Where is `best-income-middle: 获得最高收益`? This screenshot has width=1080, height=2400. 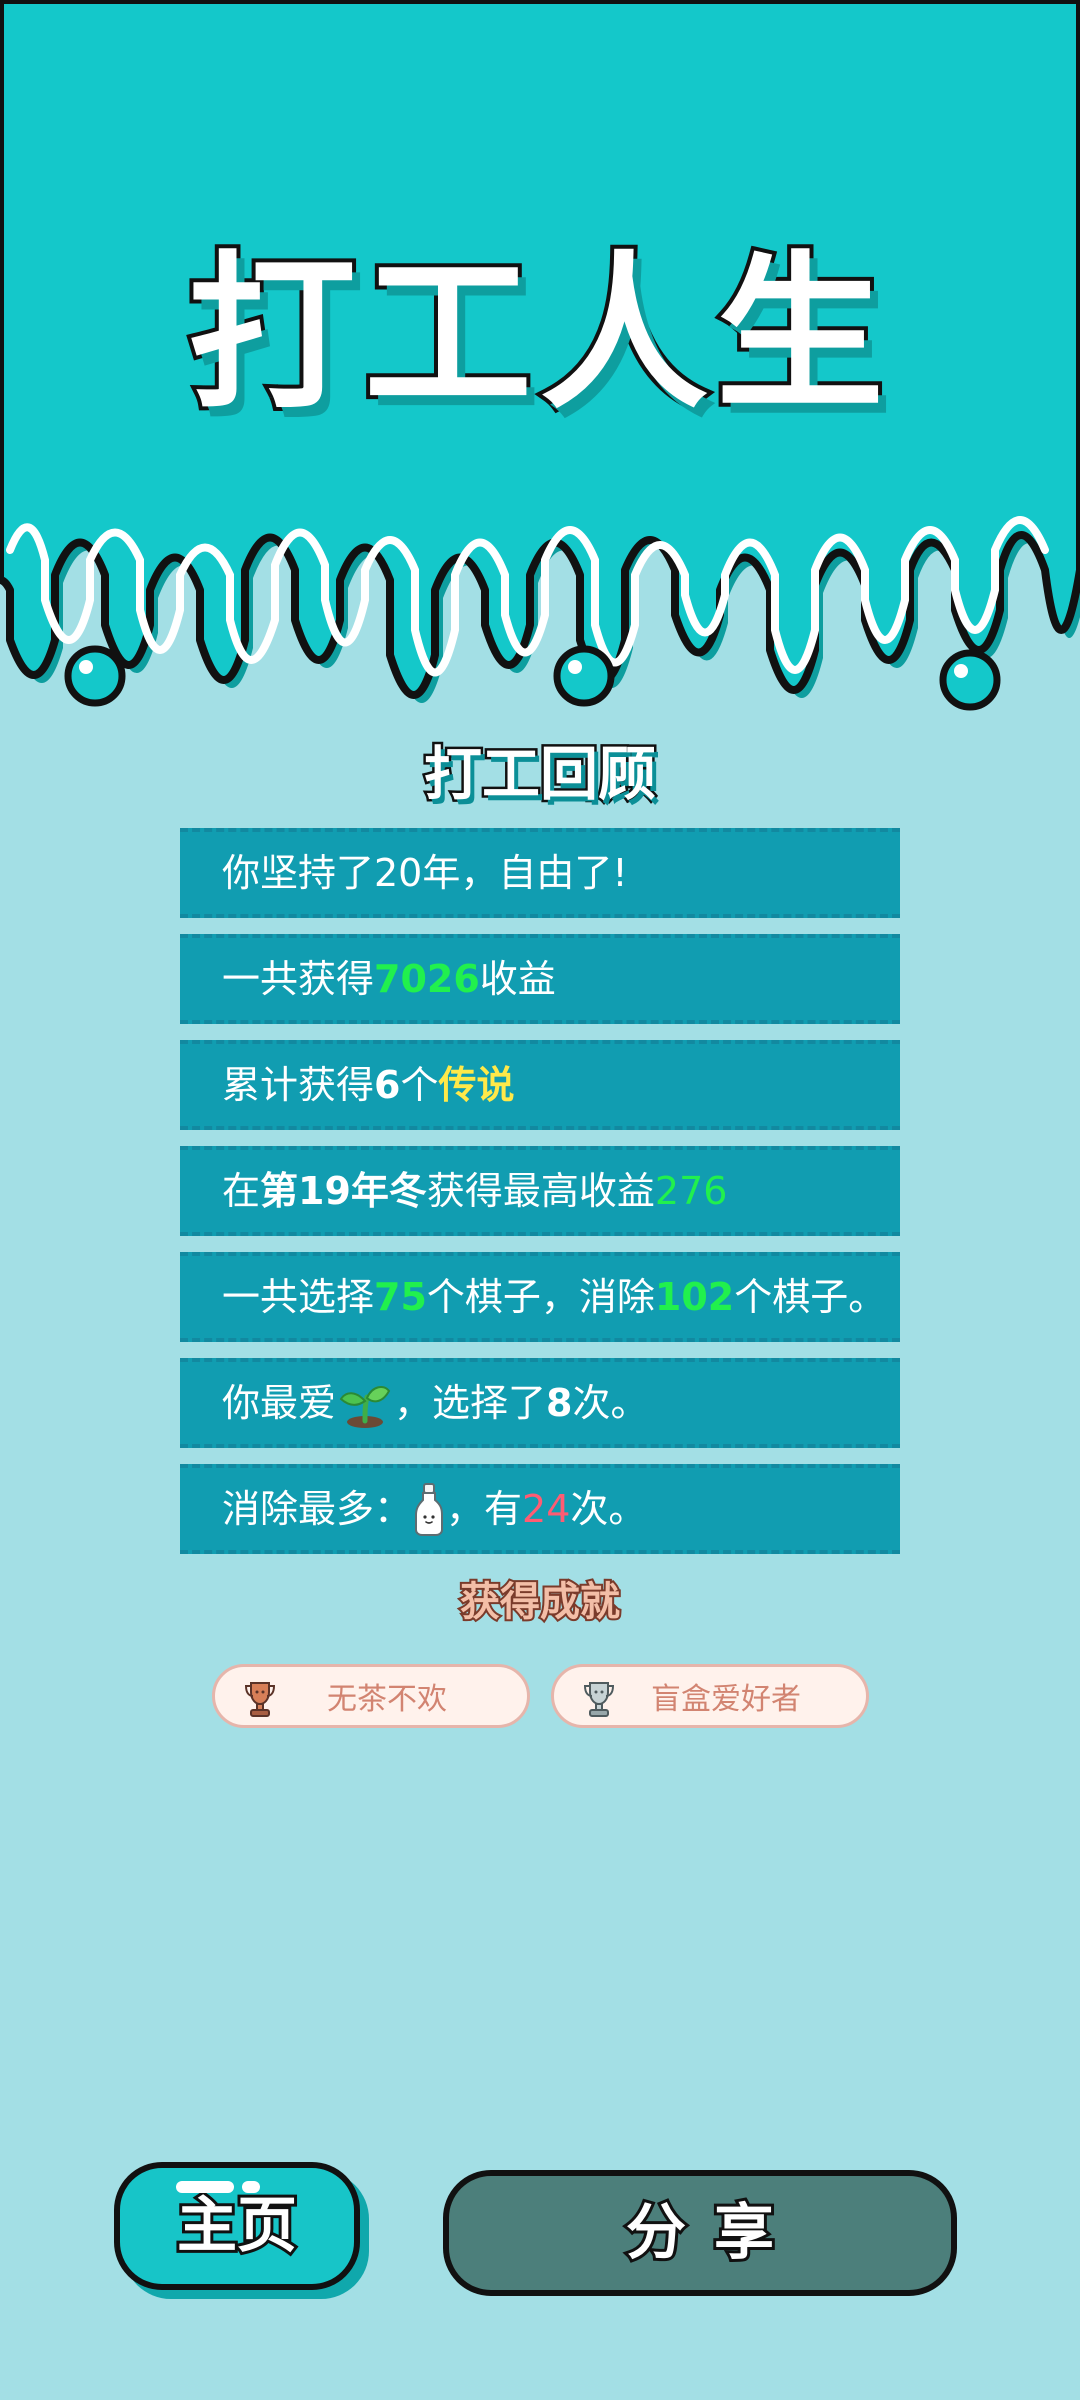
best-income-middle: 获得最高收益 is located at coordinates (540, 1191).